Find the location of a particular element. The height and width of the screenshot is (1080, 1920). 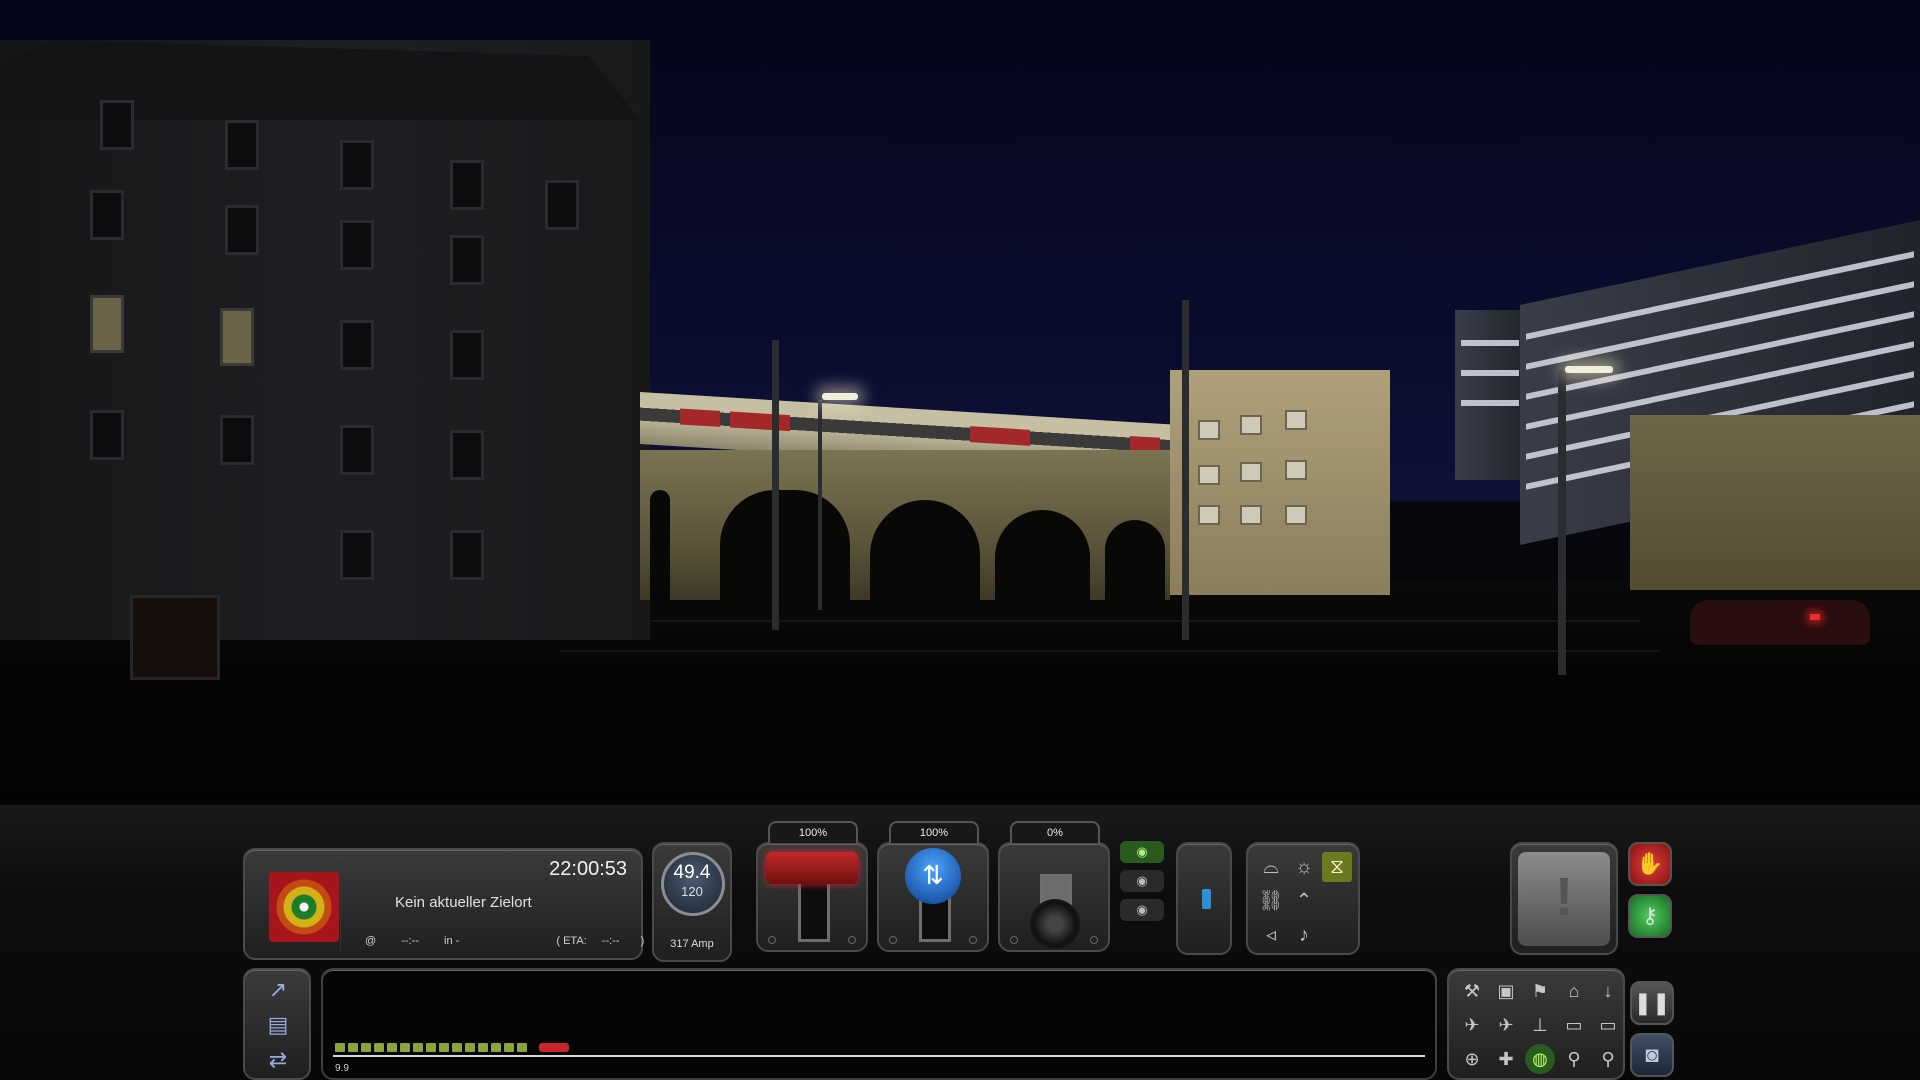

alerter-button: ! is located at coordinates (1564, 899).